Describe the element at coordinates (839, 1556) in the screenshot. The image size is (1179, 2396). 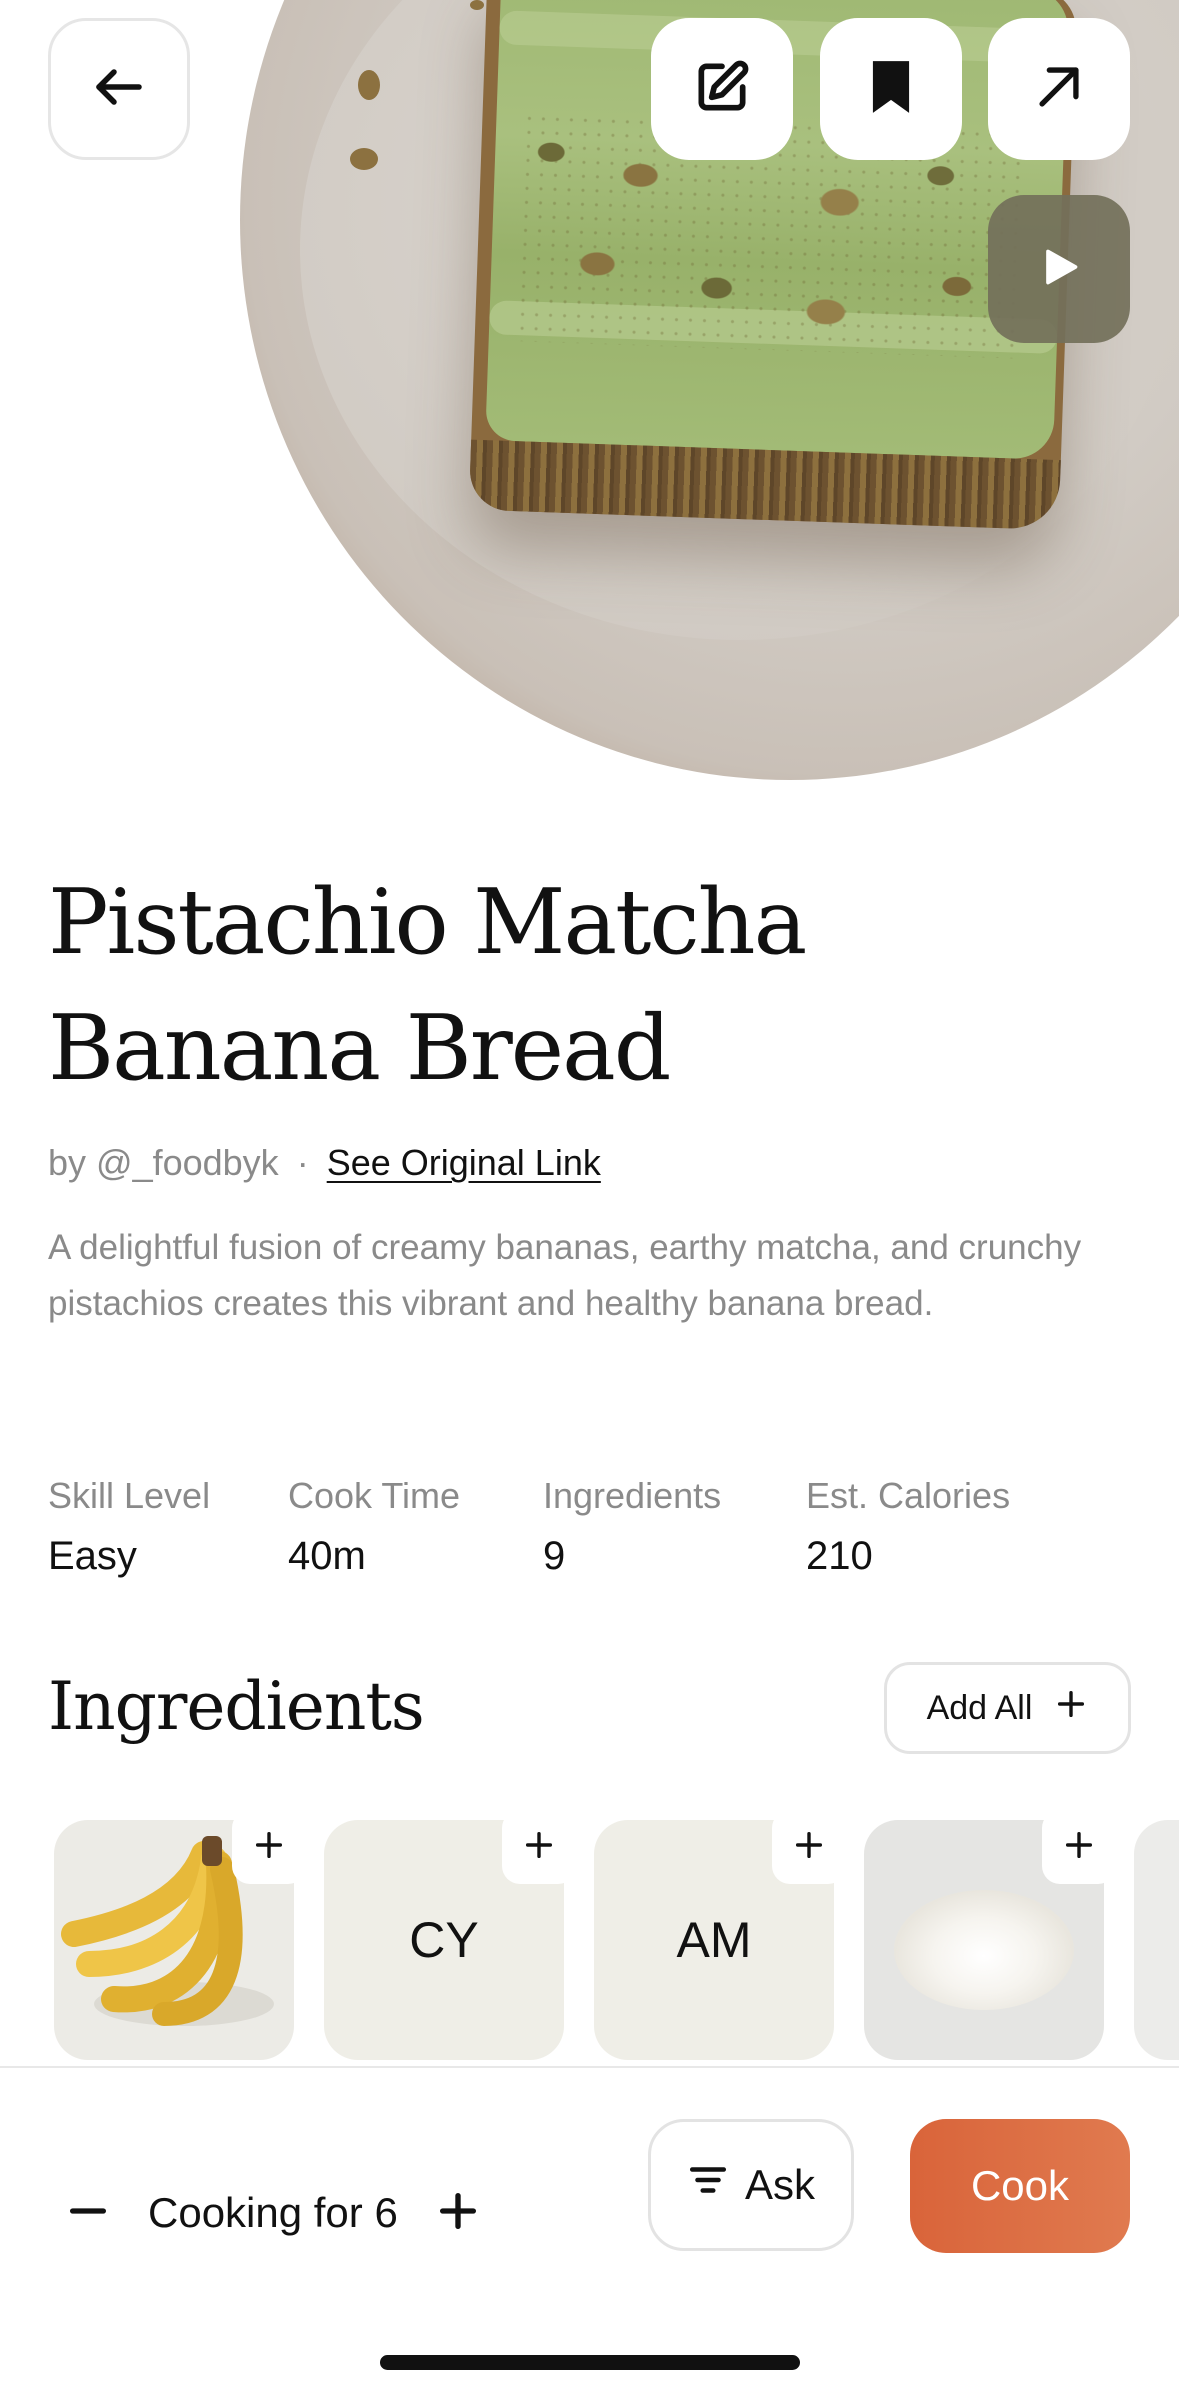
I see `stat-value: 210` at that location.